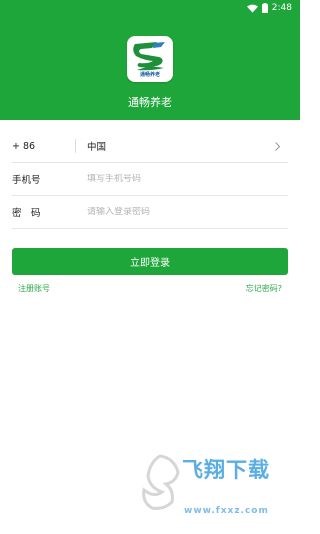  Describe the element at coordinates (150, 261) in the screenshot. I see `login-button: 立即登录` at that location.